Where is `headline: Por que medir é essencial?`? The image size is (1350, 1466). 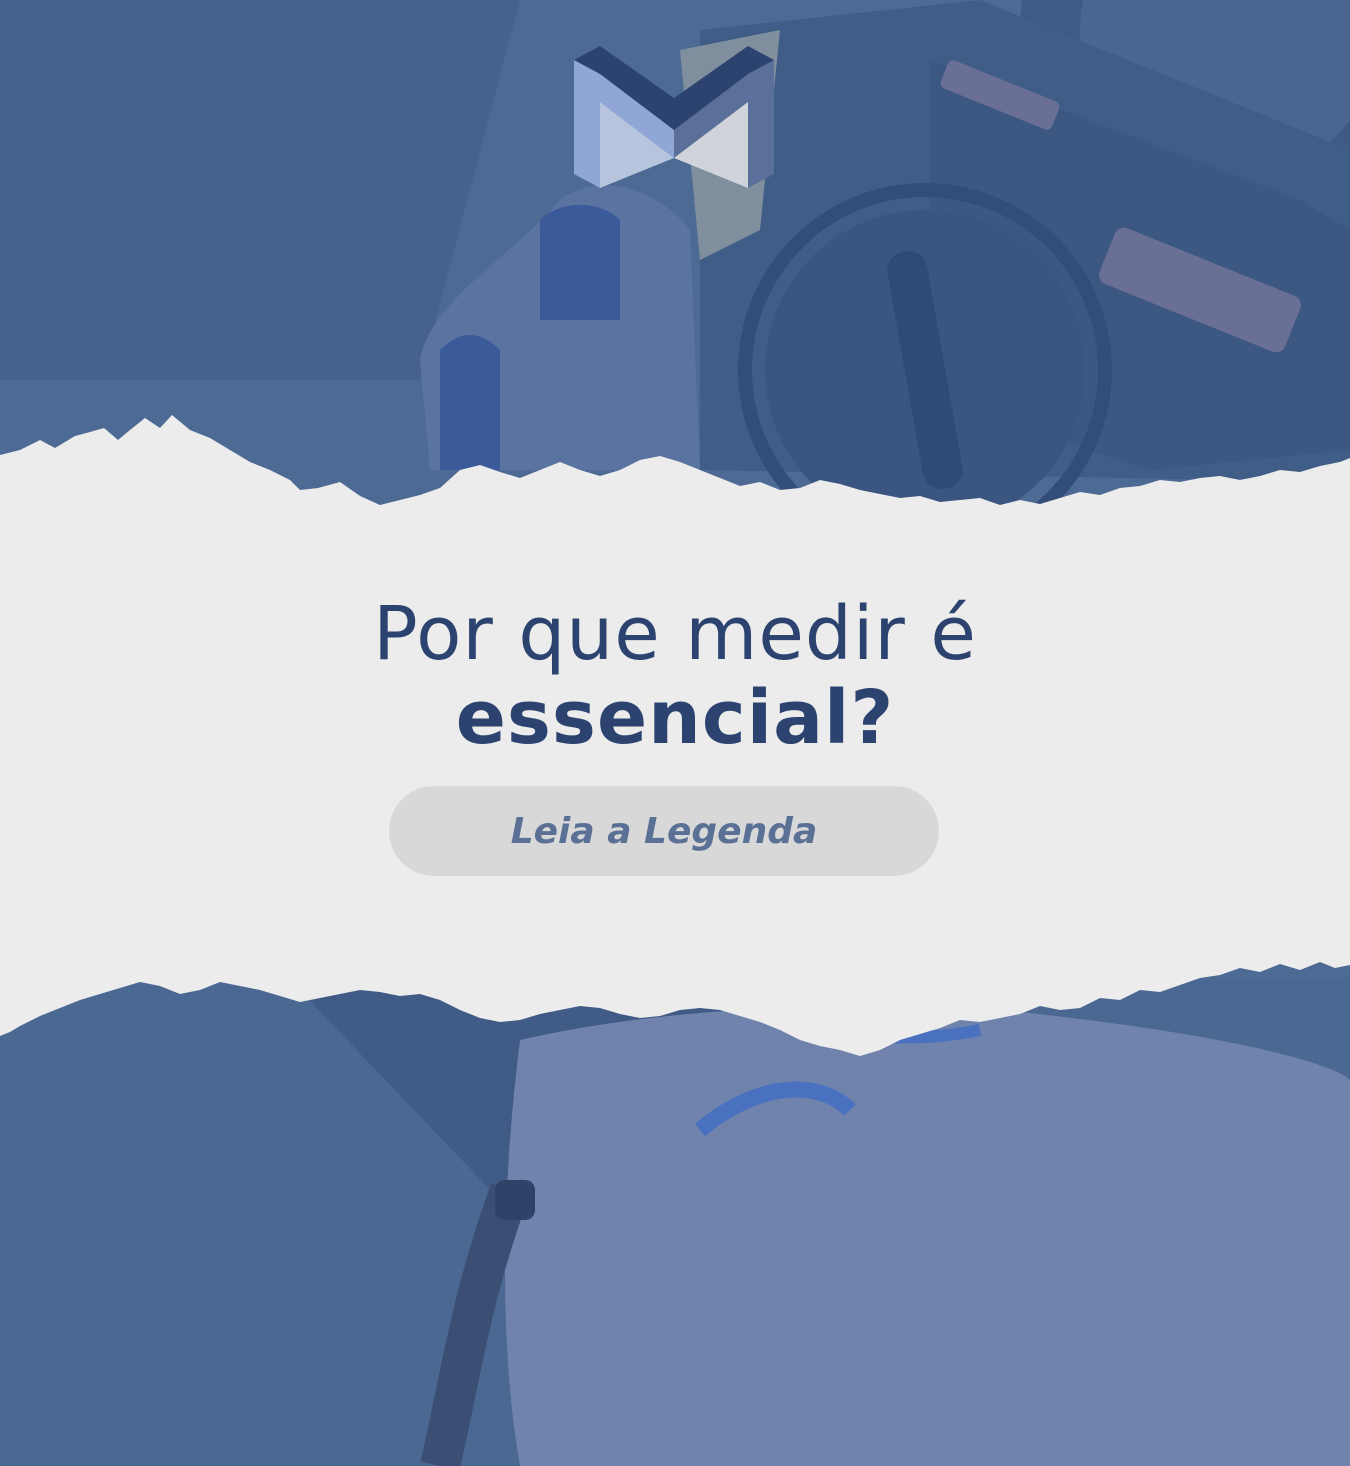
headline: Por que medir é essencial? is located at coordinates (675, 676).